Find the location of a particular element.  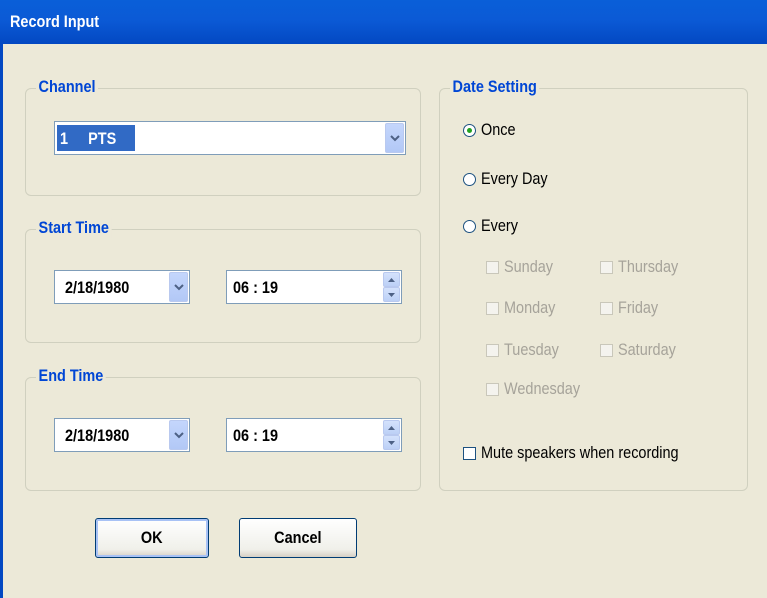

checkbox-mute-speakers-box is located at coordinates (469, 453).